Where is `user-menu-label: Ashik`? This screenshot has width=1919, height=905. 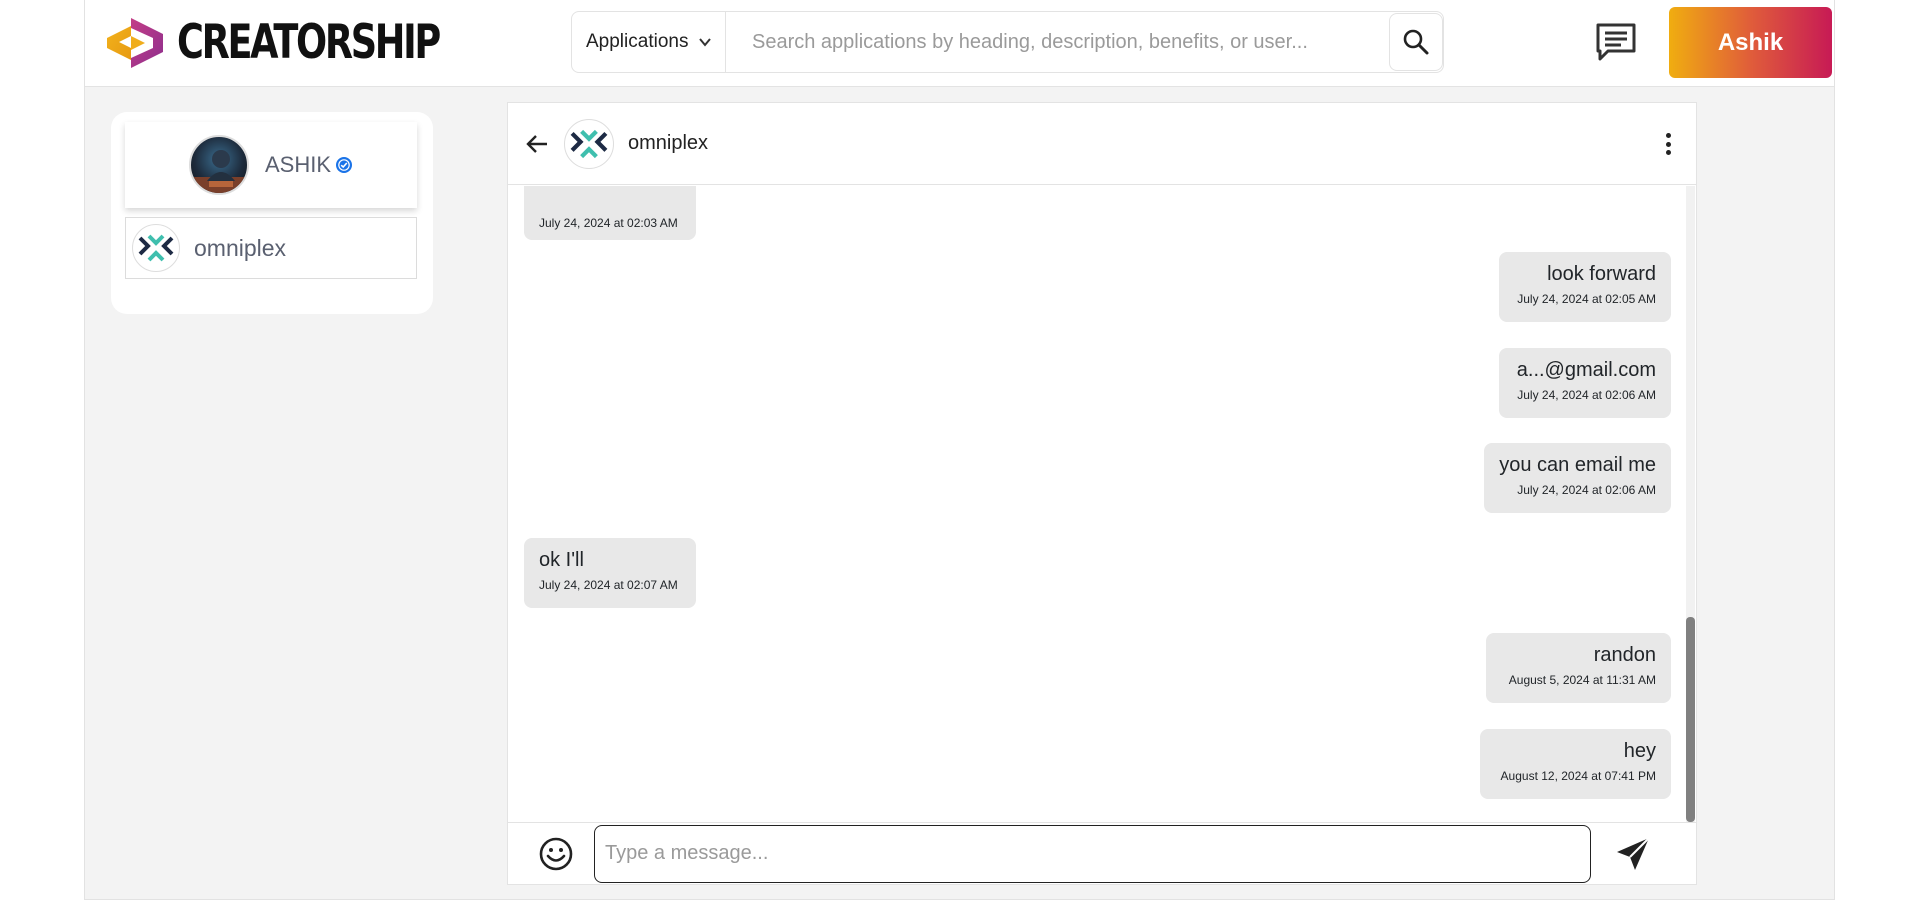
user-menu-label: Ashik is located at coordinates (1750, 42).